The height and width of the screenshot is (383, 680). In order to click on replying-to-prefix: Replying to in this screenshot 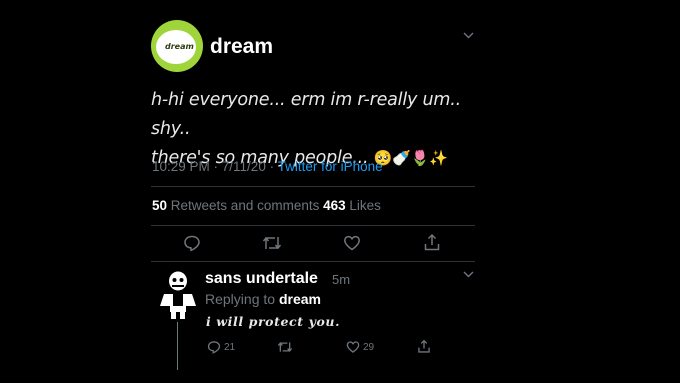, I will do `click(242, 299)`.